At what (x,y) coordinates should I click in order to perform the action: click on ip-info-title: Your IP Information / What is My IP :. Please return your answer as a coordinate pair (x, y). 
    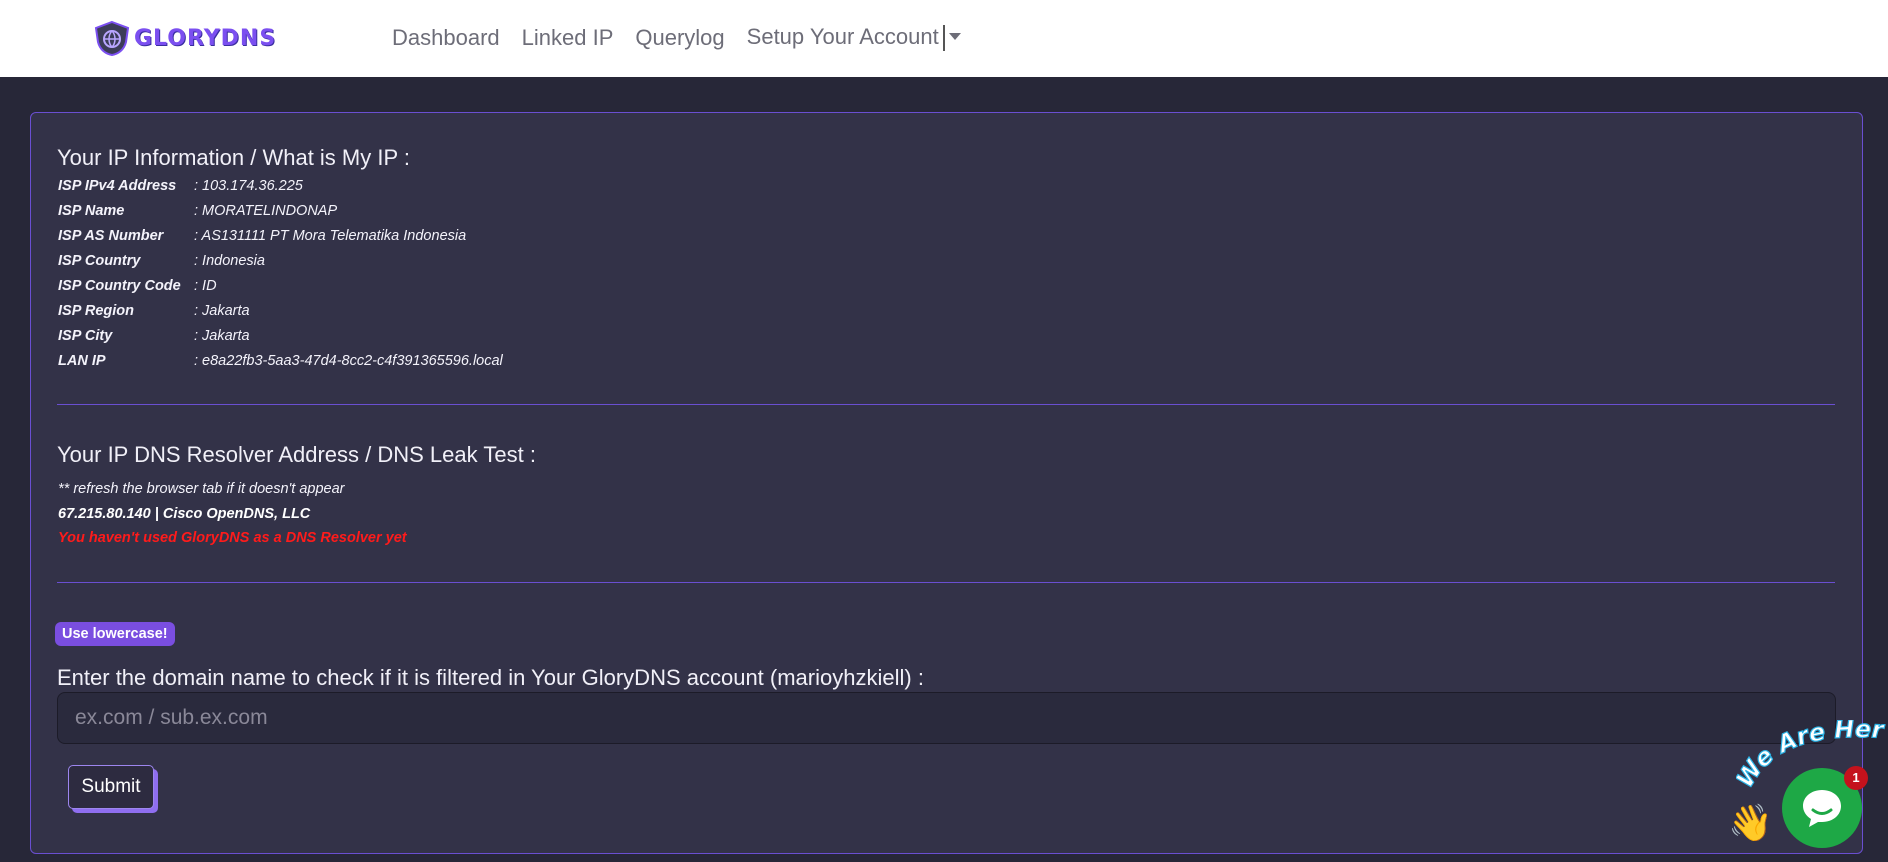
    Looking at the image, I should click on (233, 157).